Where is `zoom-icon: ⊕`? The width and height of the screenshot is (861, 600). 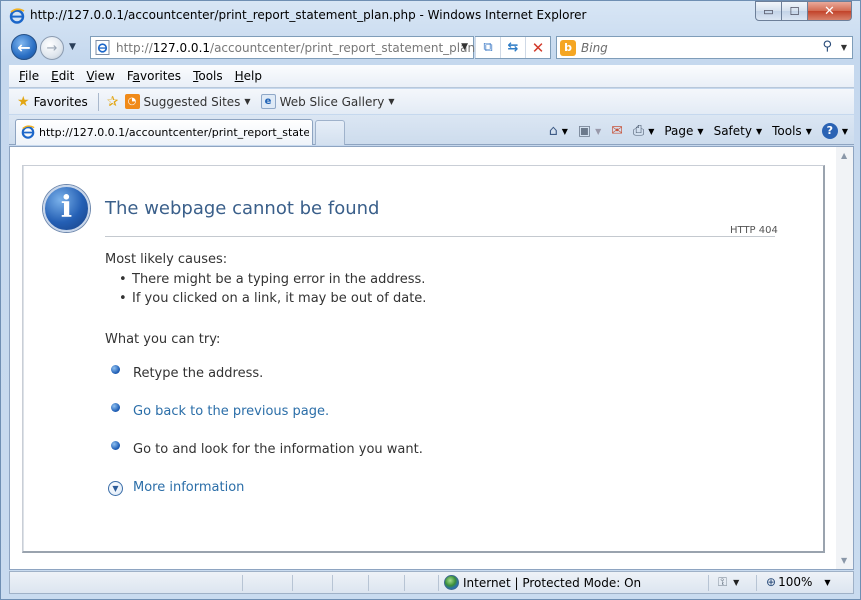 zoom-icon: ⊕ is located at coordinates (771, 582).